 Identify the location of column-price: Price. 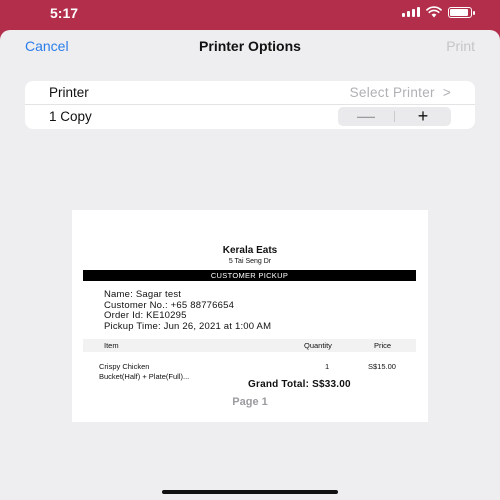
(383, 345).